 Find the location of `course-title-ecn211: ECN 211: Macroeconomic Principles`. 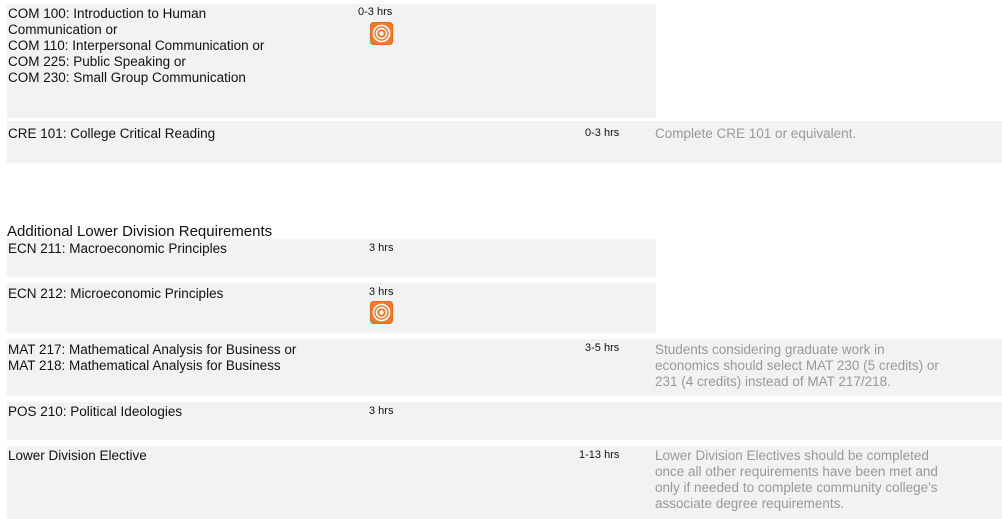

course-title-ecn211: ECN 211: Macroeconomic Principles is located at coordinates (117, 248).